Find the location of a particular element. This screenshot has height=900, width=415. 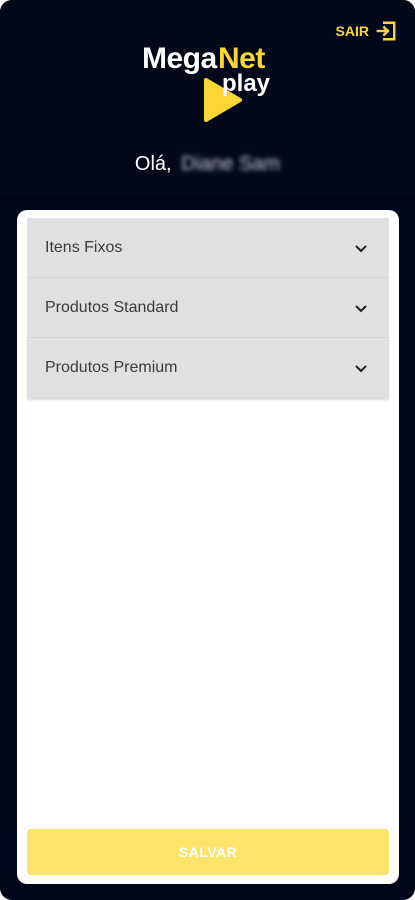

logo-word-play: play is located at coordinates (246, 83).